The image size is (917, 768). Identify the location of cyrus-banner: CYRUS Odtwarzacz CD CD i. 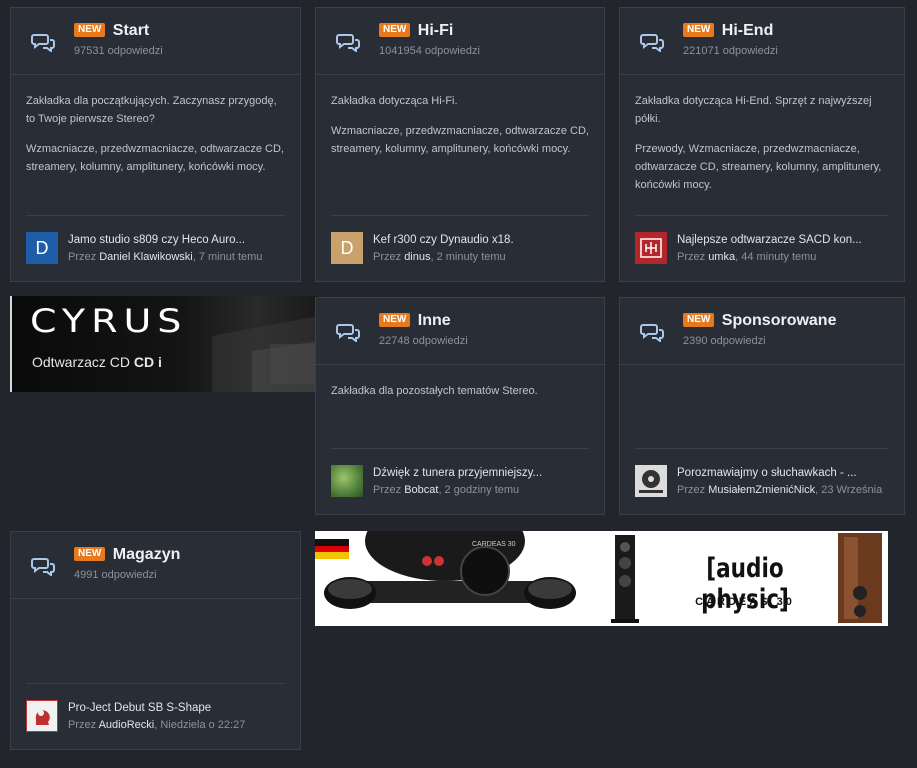
(164, 344).